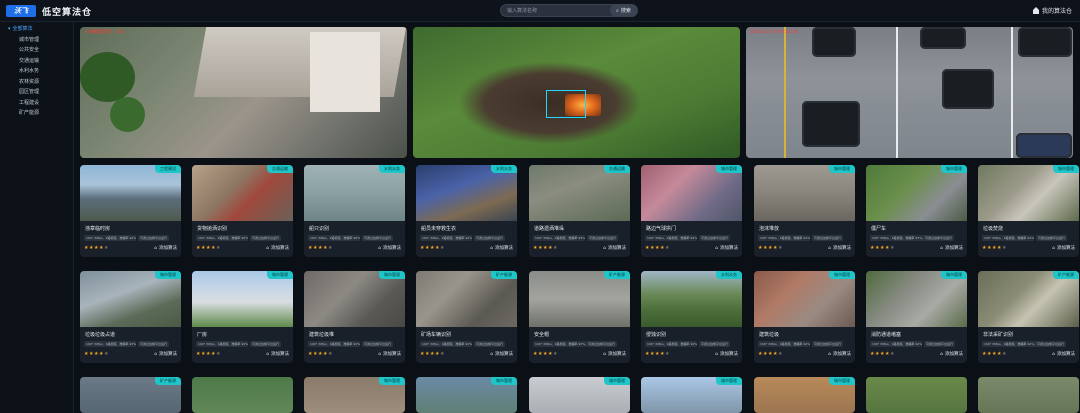 This screenshot has width=1080, height=413. Describe the element at coordinates (104, 32) in the screenshot. I see `hero-overlay-text: 人员聚集识别 · 145` at that location.